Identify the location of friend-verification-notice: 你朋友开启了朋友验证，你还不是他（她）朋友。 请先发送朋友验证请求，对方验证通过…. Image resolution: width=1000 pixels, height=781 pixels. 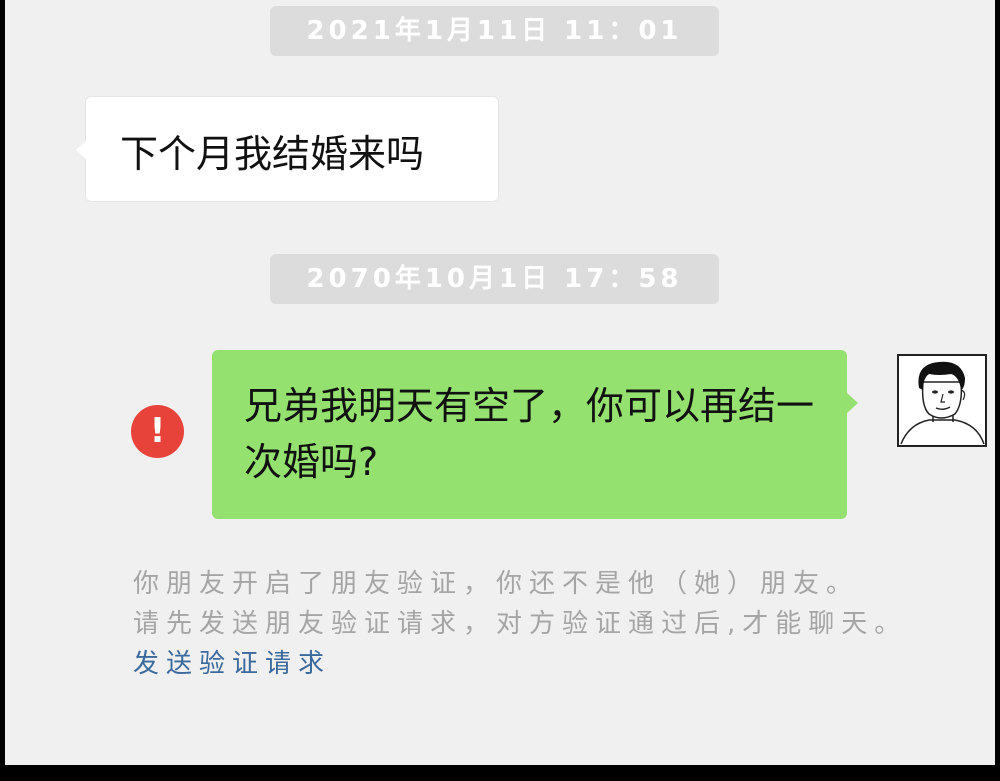
(563, 624).